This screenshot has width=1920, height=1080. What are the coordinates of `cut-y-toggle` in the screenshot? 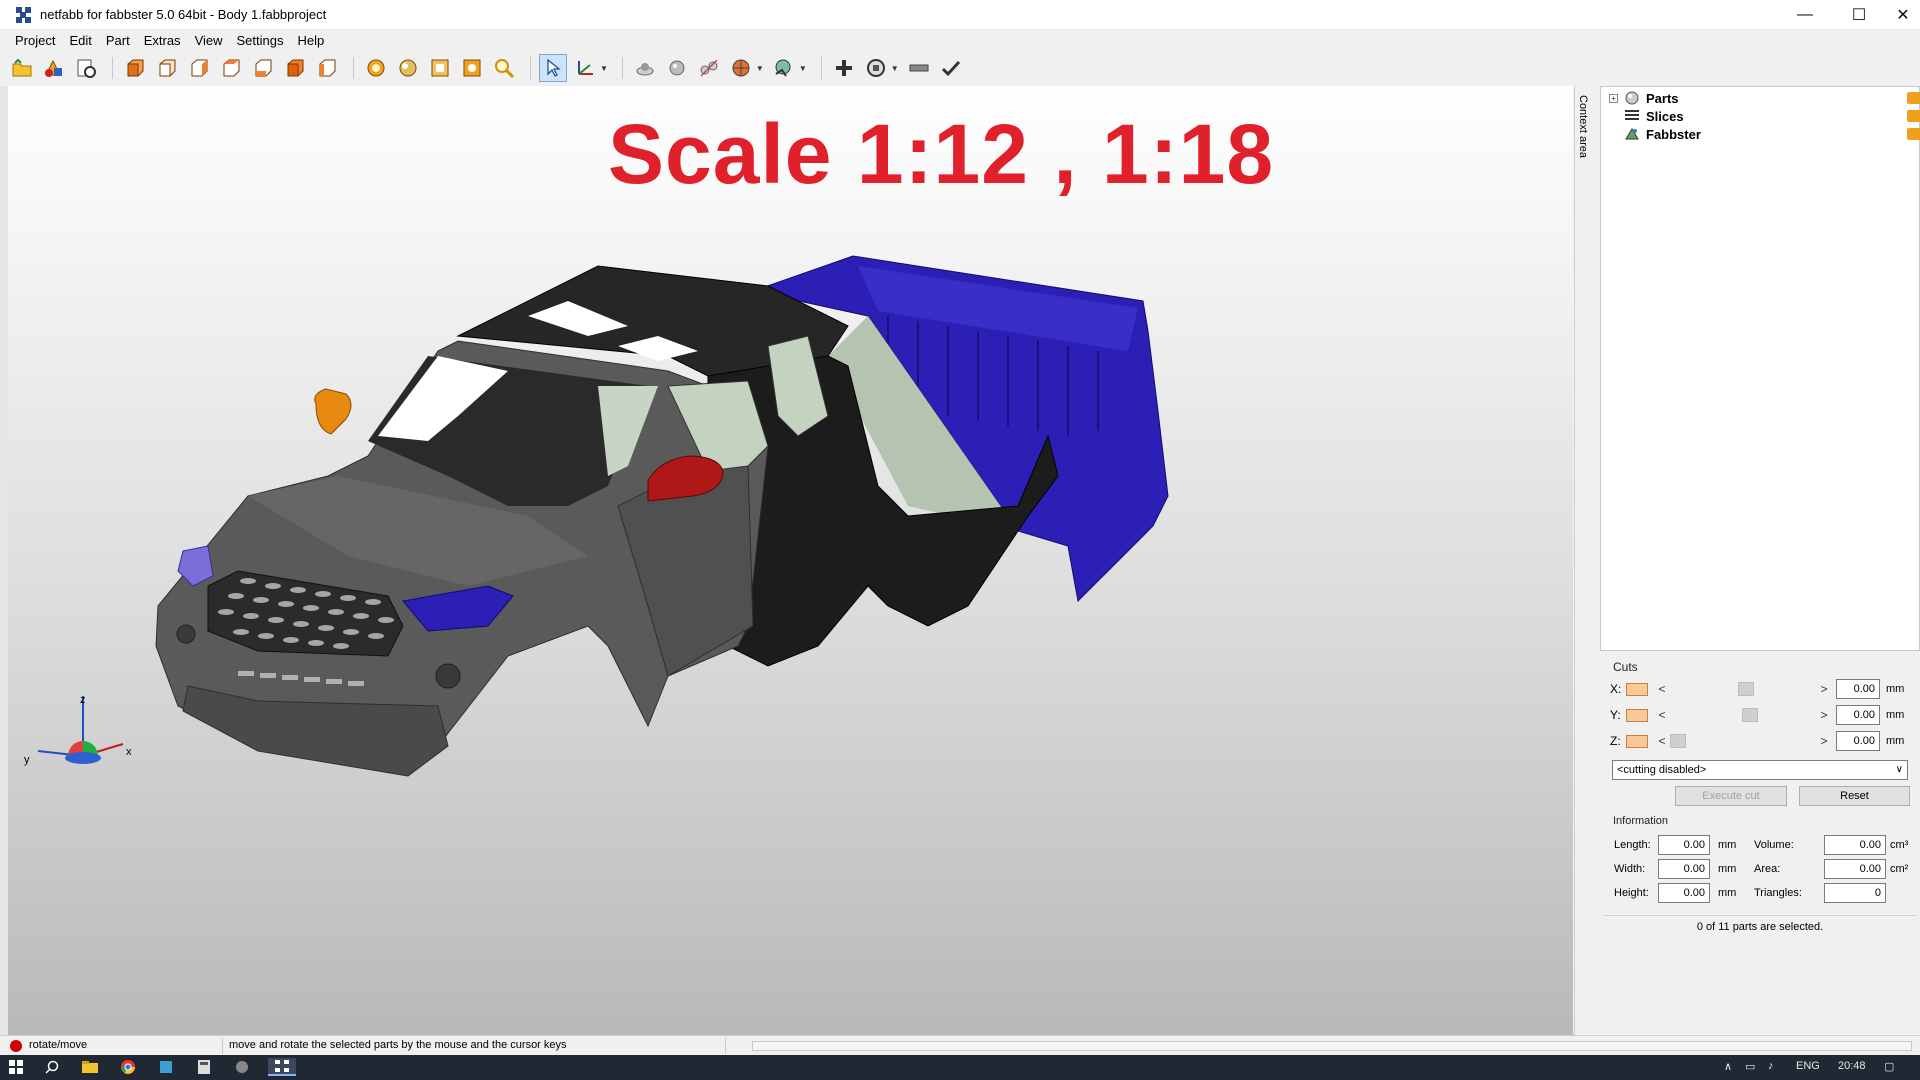 It's located at (1637, 715).